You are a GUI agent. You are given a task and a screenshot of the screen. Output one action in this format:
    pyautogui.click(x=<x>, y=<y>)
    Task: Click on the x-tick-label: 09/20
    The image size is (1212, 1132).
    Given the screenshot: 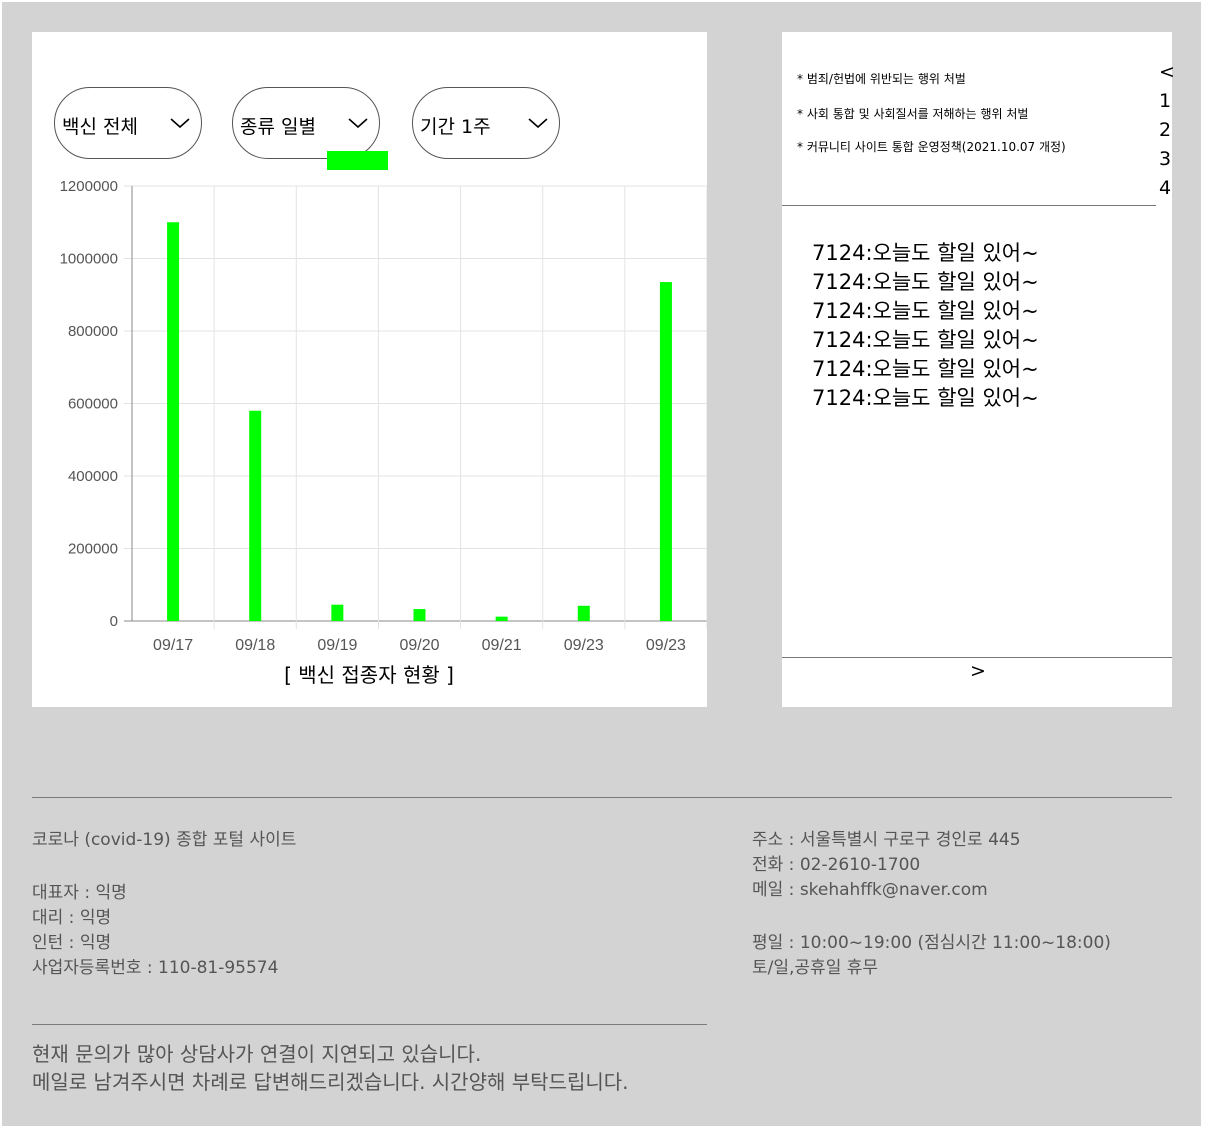 What is the action you would take?
    pyautogui.click(x=419, y=645)
    